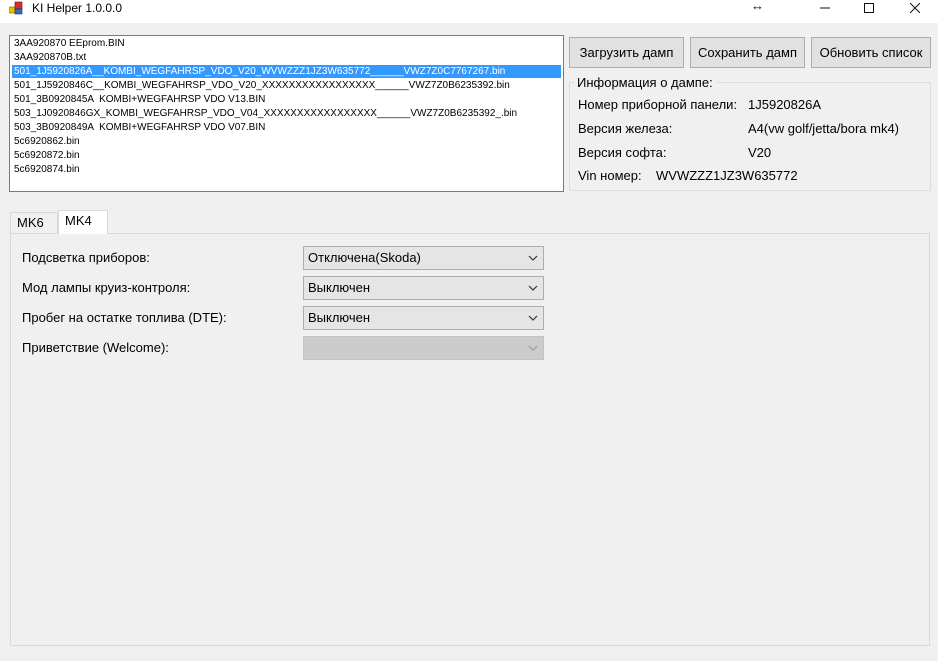 This screenshot has height=661, width=938. I want to click on welcome-label: Приветствие (Welcome):, so click(95, 347).